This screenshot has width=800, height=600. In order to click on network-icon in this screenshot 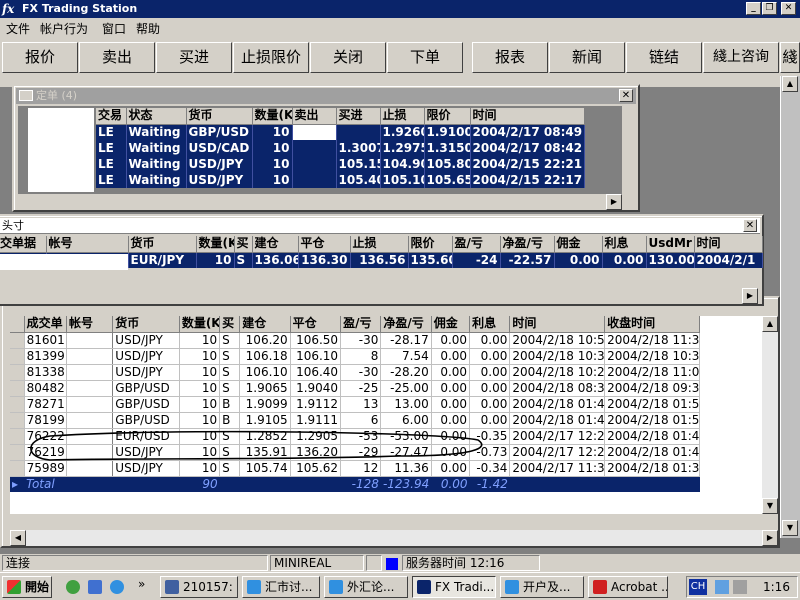, I will do `click(722, 587)`.